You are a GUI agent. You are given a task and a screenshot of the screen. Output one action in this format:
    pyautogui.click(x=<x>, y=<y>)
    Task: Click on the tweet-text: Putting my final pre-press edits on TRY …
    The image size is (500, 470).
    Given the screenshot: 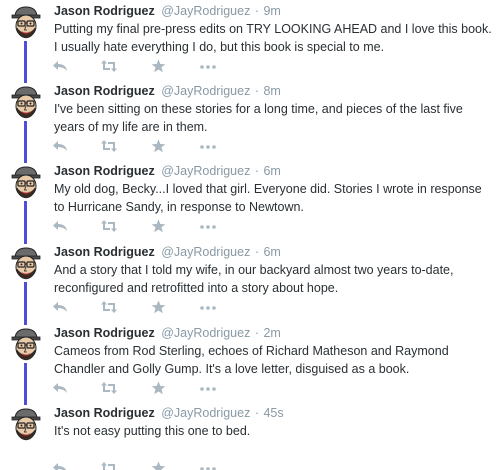 What is the action you would take?
    pyautogui.click(x=273, y=38)
    